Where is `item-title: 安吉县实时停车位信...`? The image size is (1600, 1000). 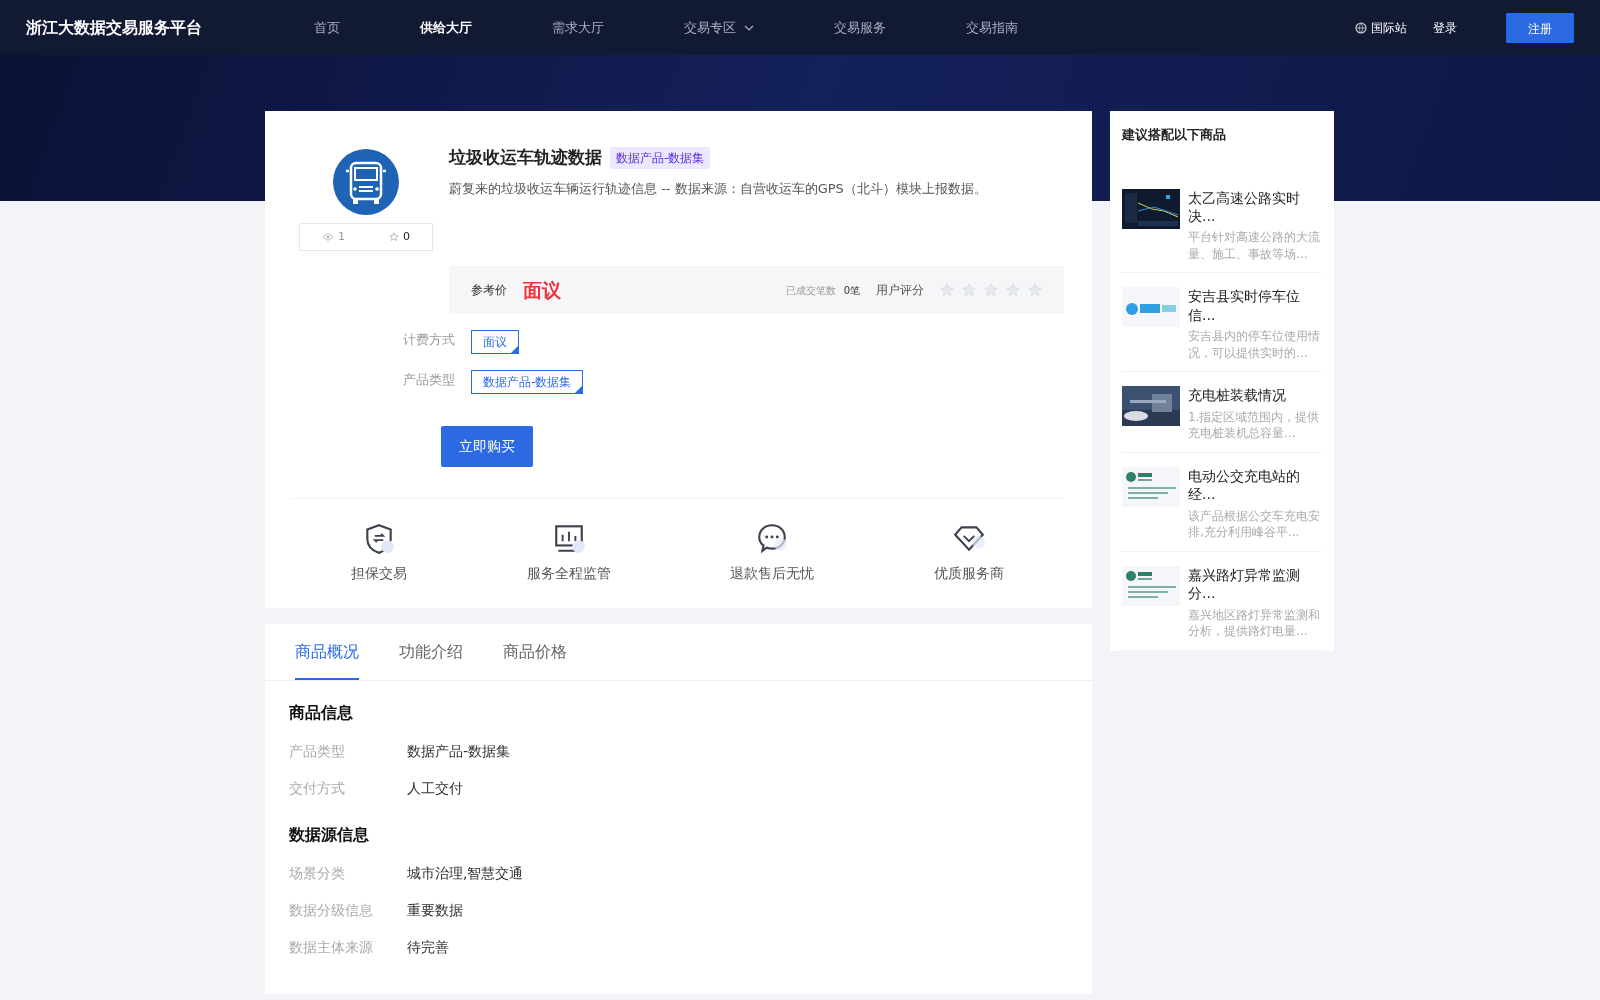
item-title: 安吉县实时停车位信... is located at coordinates (1244, 305).